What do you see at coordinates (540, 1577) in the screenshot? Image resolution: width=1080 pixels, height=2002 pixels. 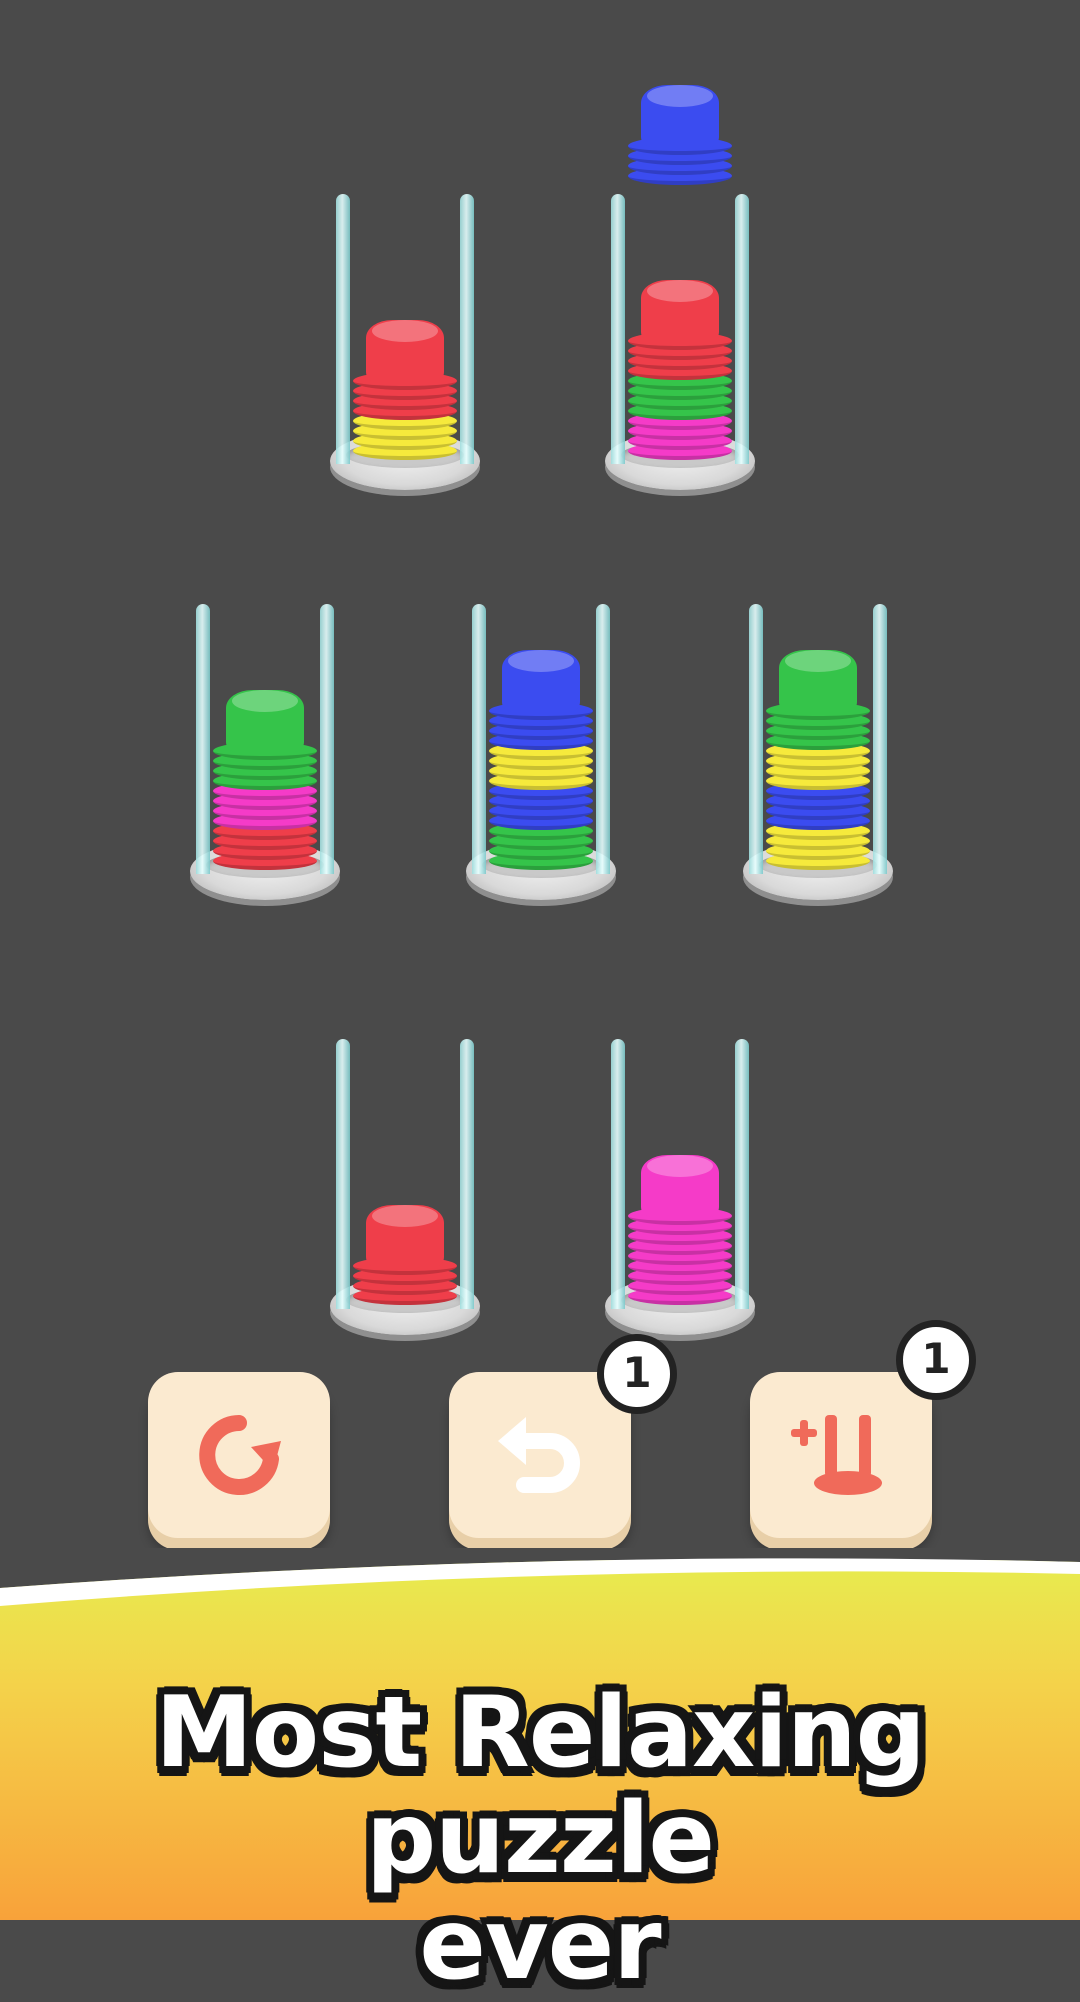 I see `banner-wave` at bounding box center [540, 1577].